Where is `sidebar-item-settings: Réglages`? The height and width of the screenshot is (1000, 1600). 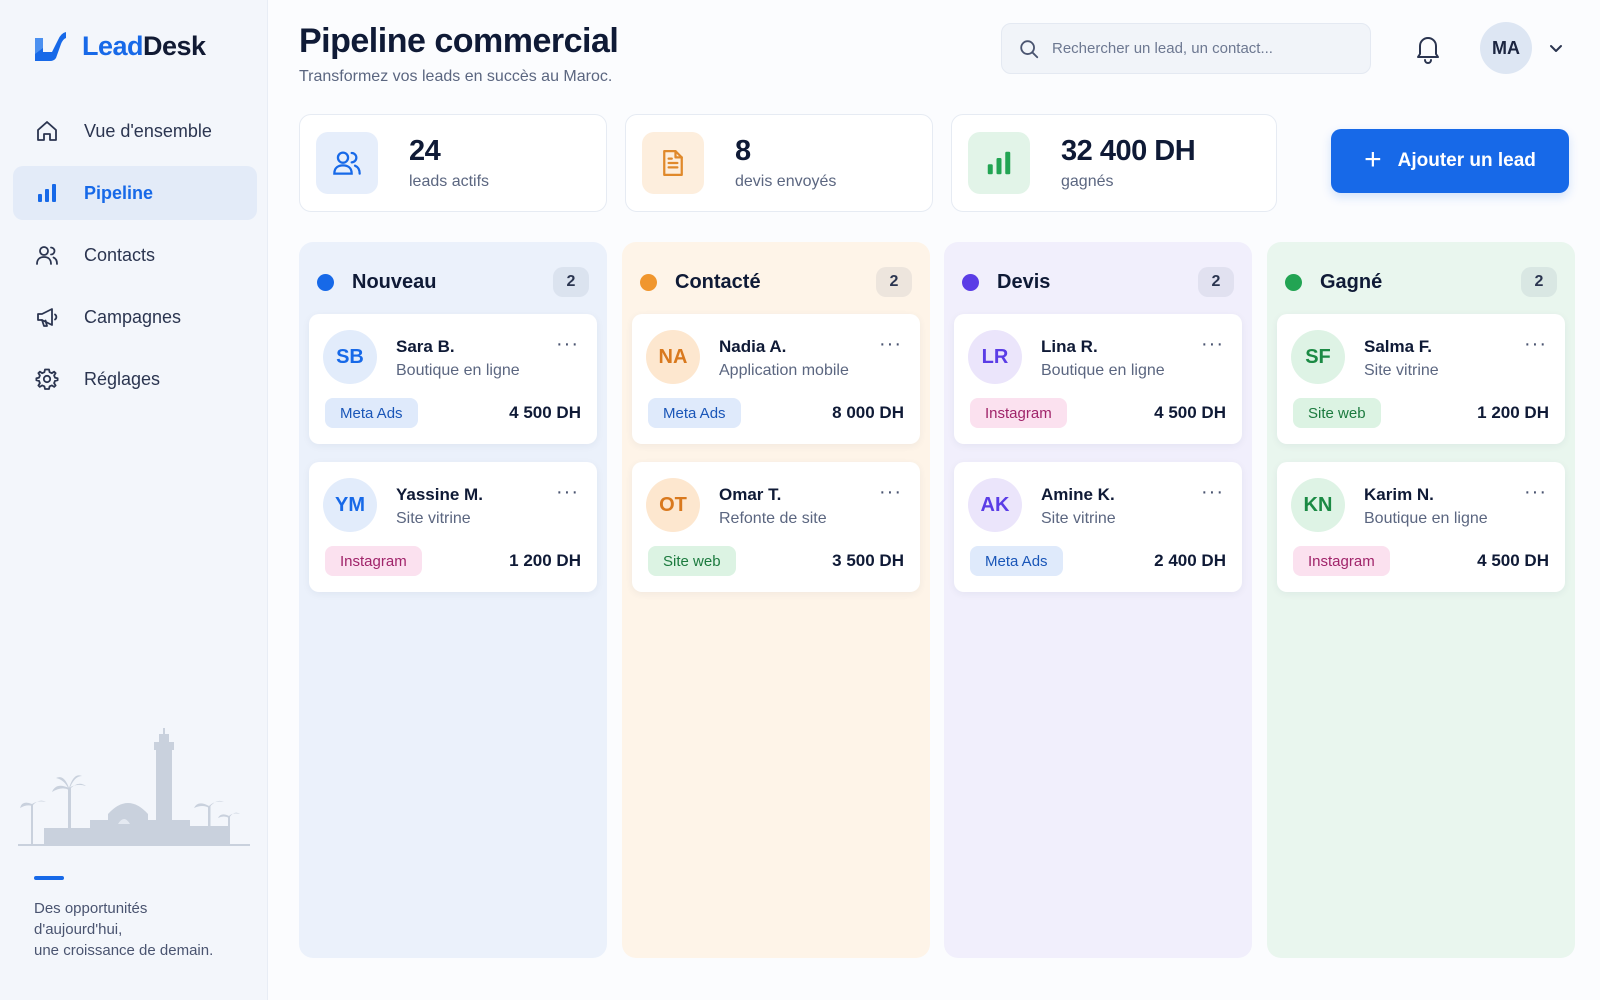
sidebar-item-settings: Réglages is located at coordinates (135, 379).